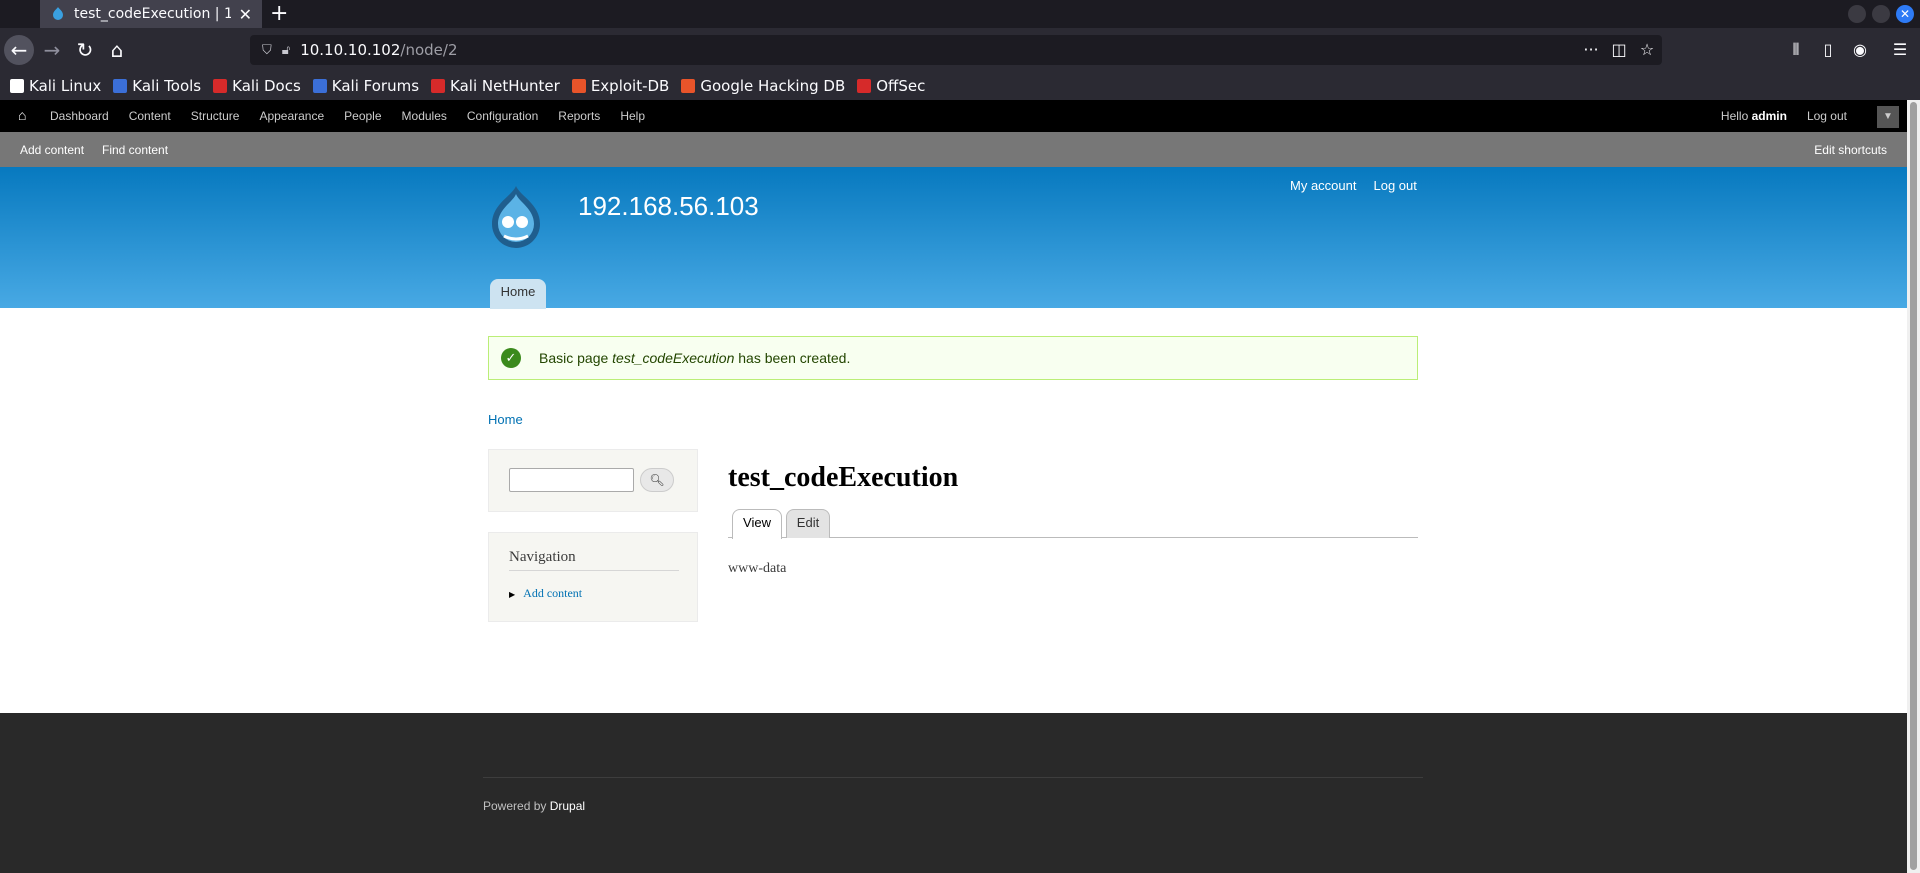  Describe the element at coordinates (1323, 185) in the screenshot. I see `my-account-link: My account` at that location.